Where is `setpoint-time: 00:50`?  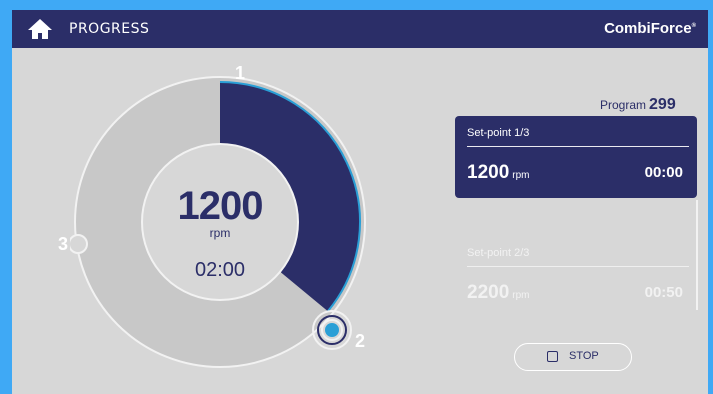 setpoint-time: 00:50 is located at coordinates (663, 292).